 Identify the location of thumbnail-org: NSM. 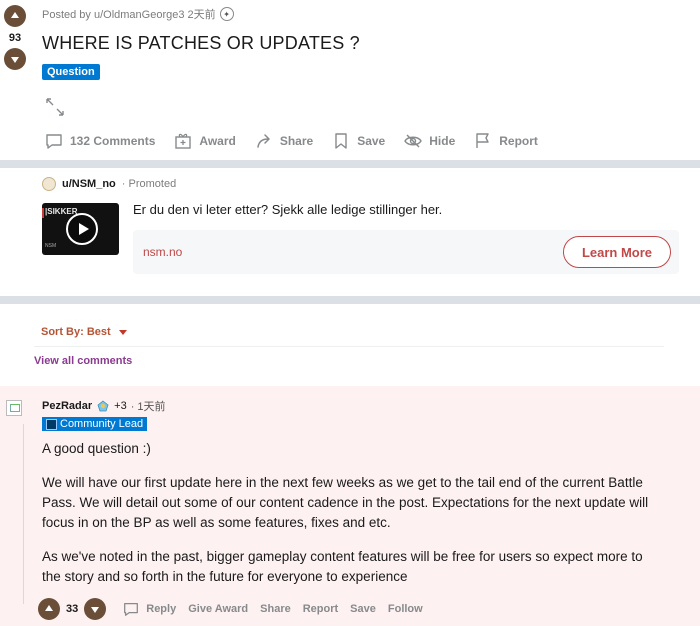
(51, 246).